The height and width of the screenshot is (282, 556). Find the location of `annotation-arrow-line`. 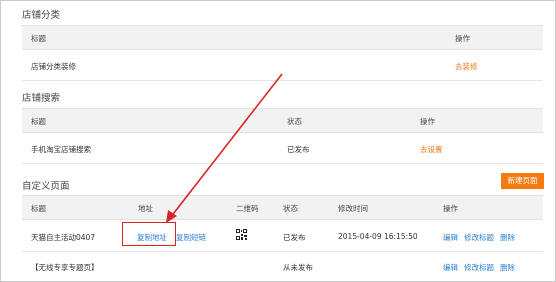

annotation-arrow-line is located at coordinates (226, 146).